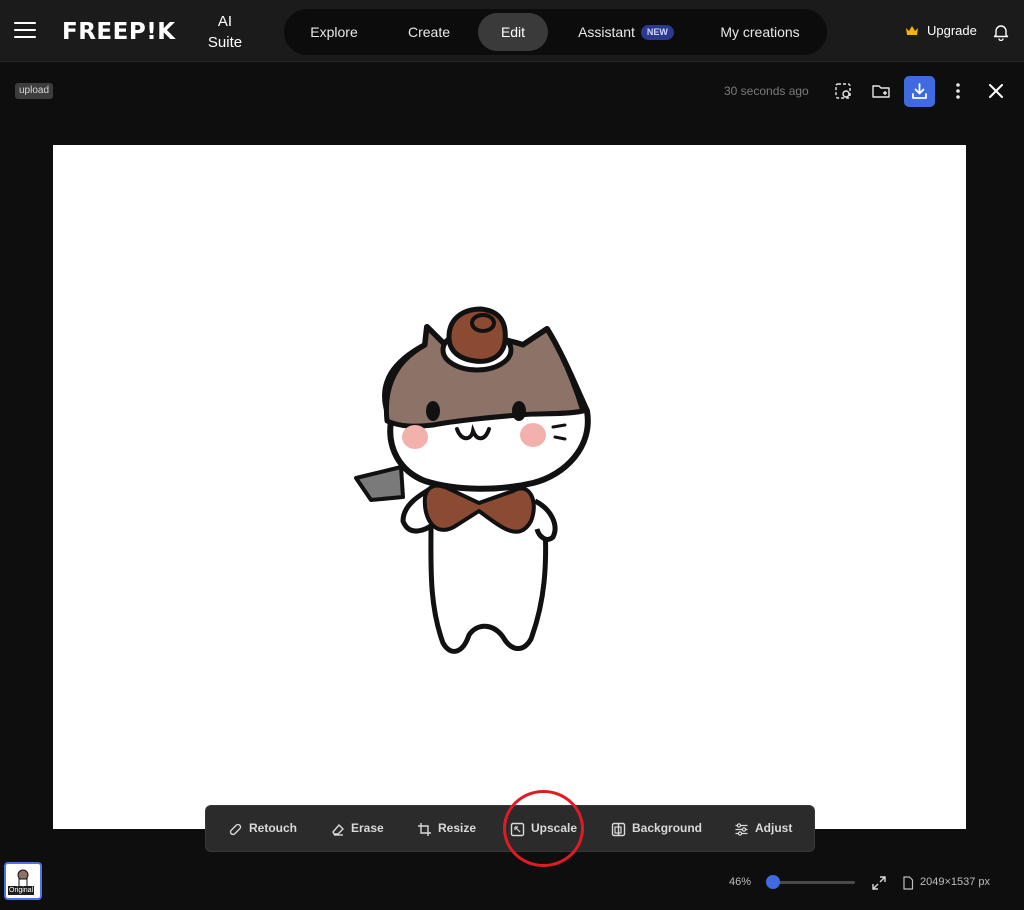 This screenshot has width=1024, height=910. What do you see at coordinates (429, 32) in the screenshot?
I see `nav-create: Create` at bounding box center [429, 32].